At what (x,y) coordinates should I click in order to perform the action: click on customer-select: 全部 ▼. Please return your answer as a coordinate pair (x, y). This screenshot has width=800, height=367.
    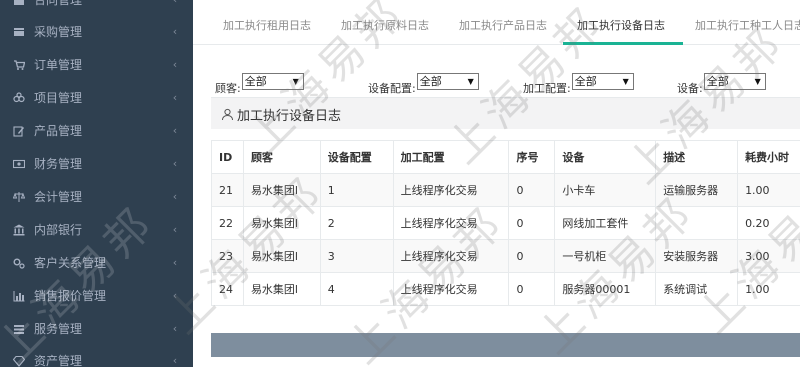
    Looking at the image, I should click on (272, 81).